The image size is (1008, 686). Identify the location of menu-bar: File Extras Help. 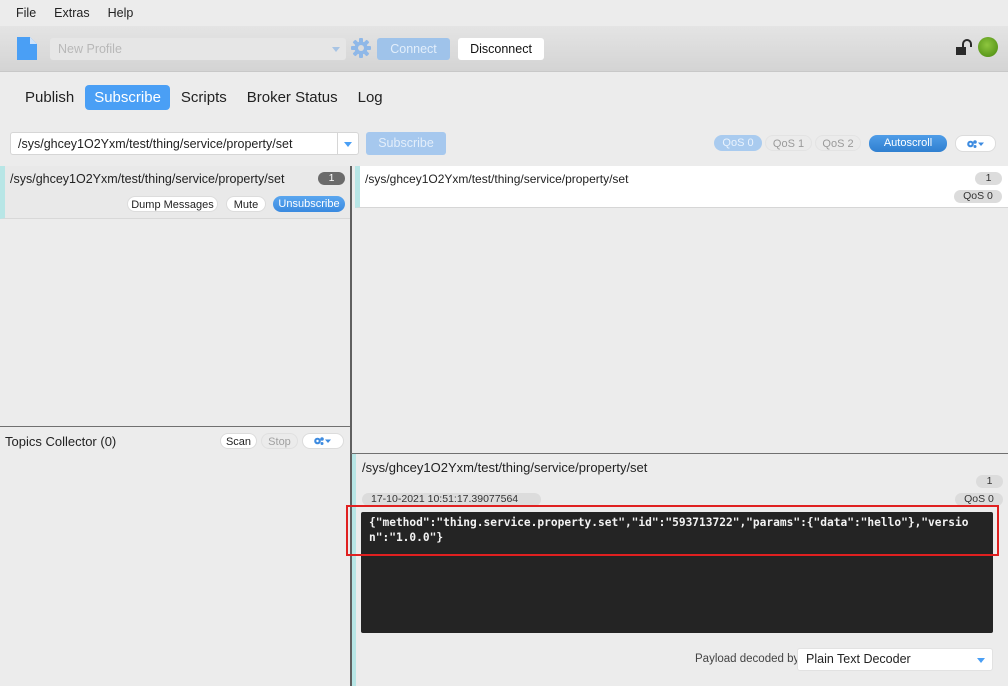
(504, 13).